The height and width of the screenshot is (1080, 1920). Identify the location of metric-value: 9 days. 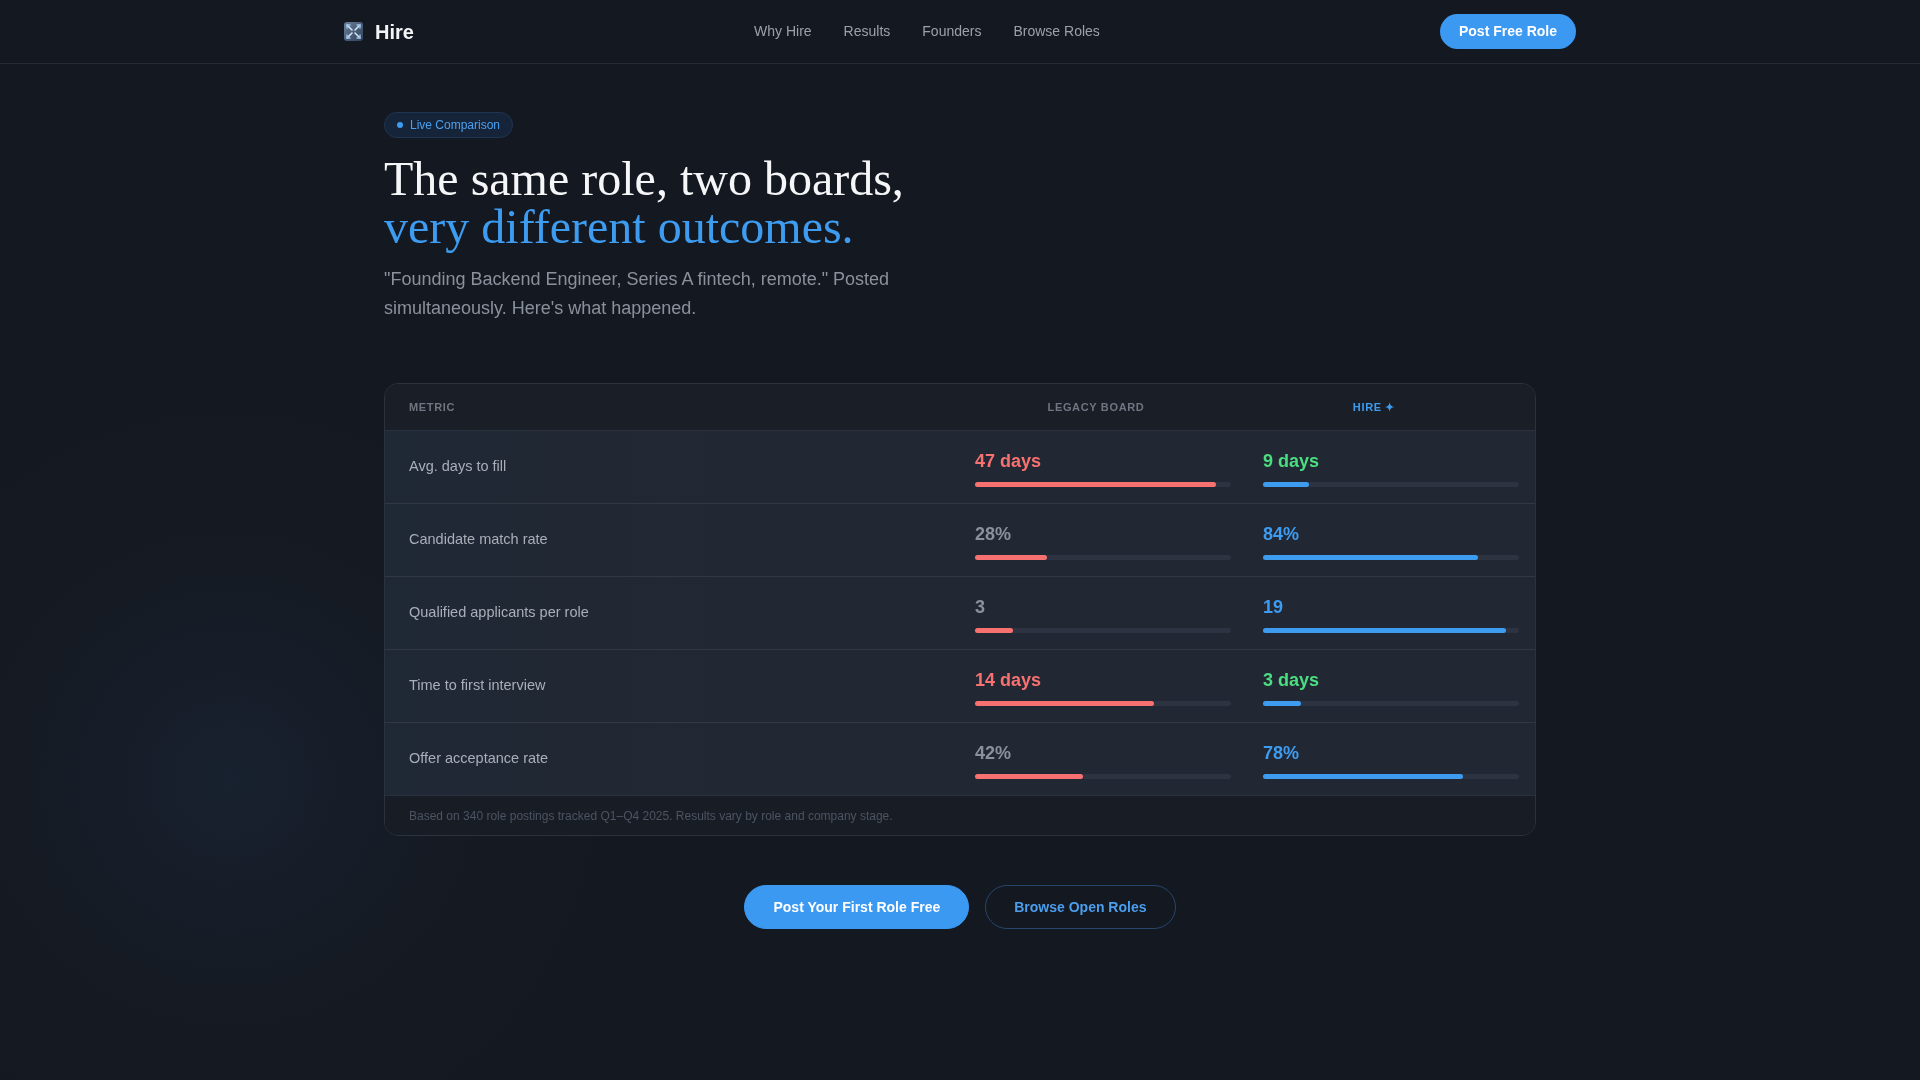
(1292, 461).